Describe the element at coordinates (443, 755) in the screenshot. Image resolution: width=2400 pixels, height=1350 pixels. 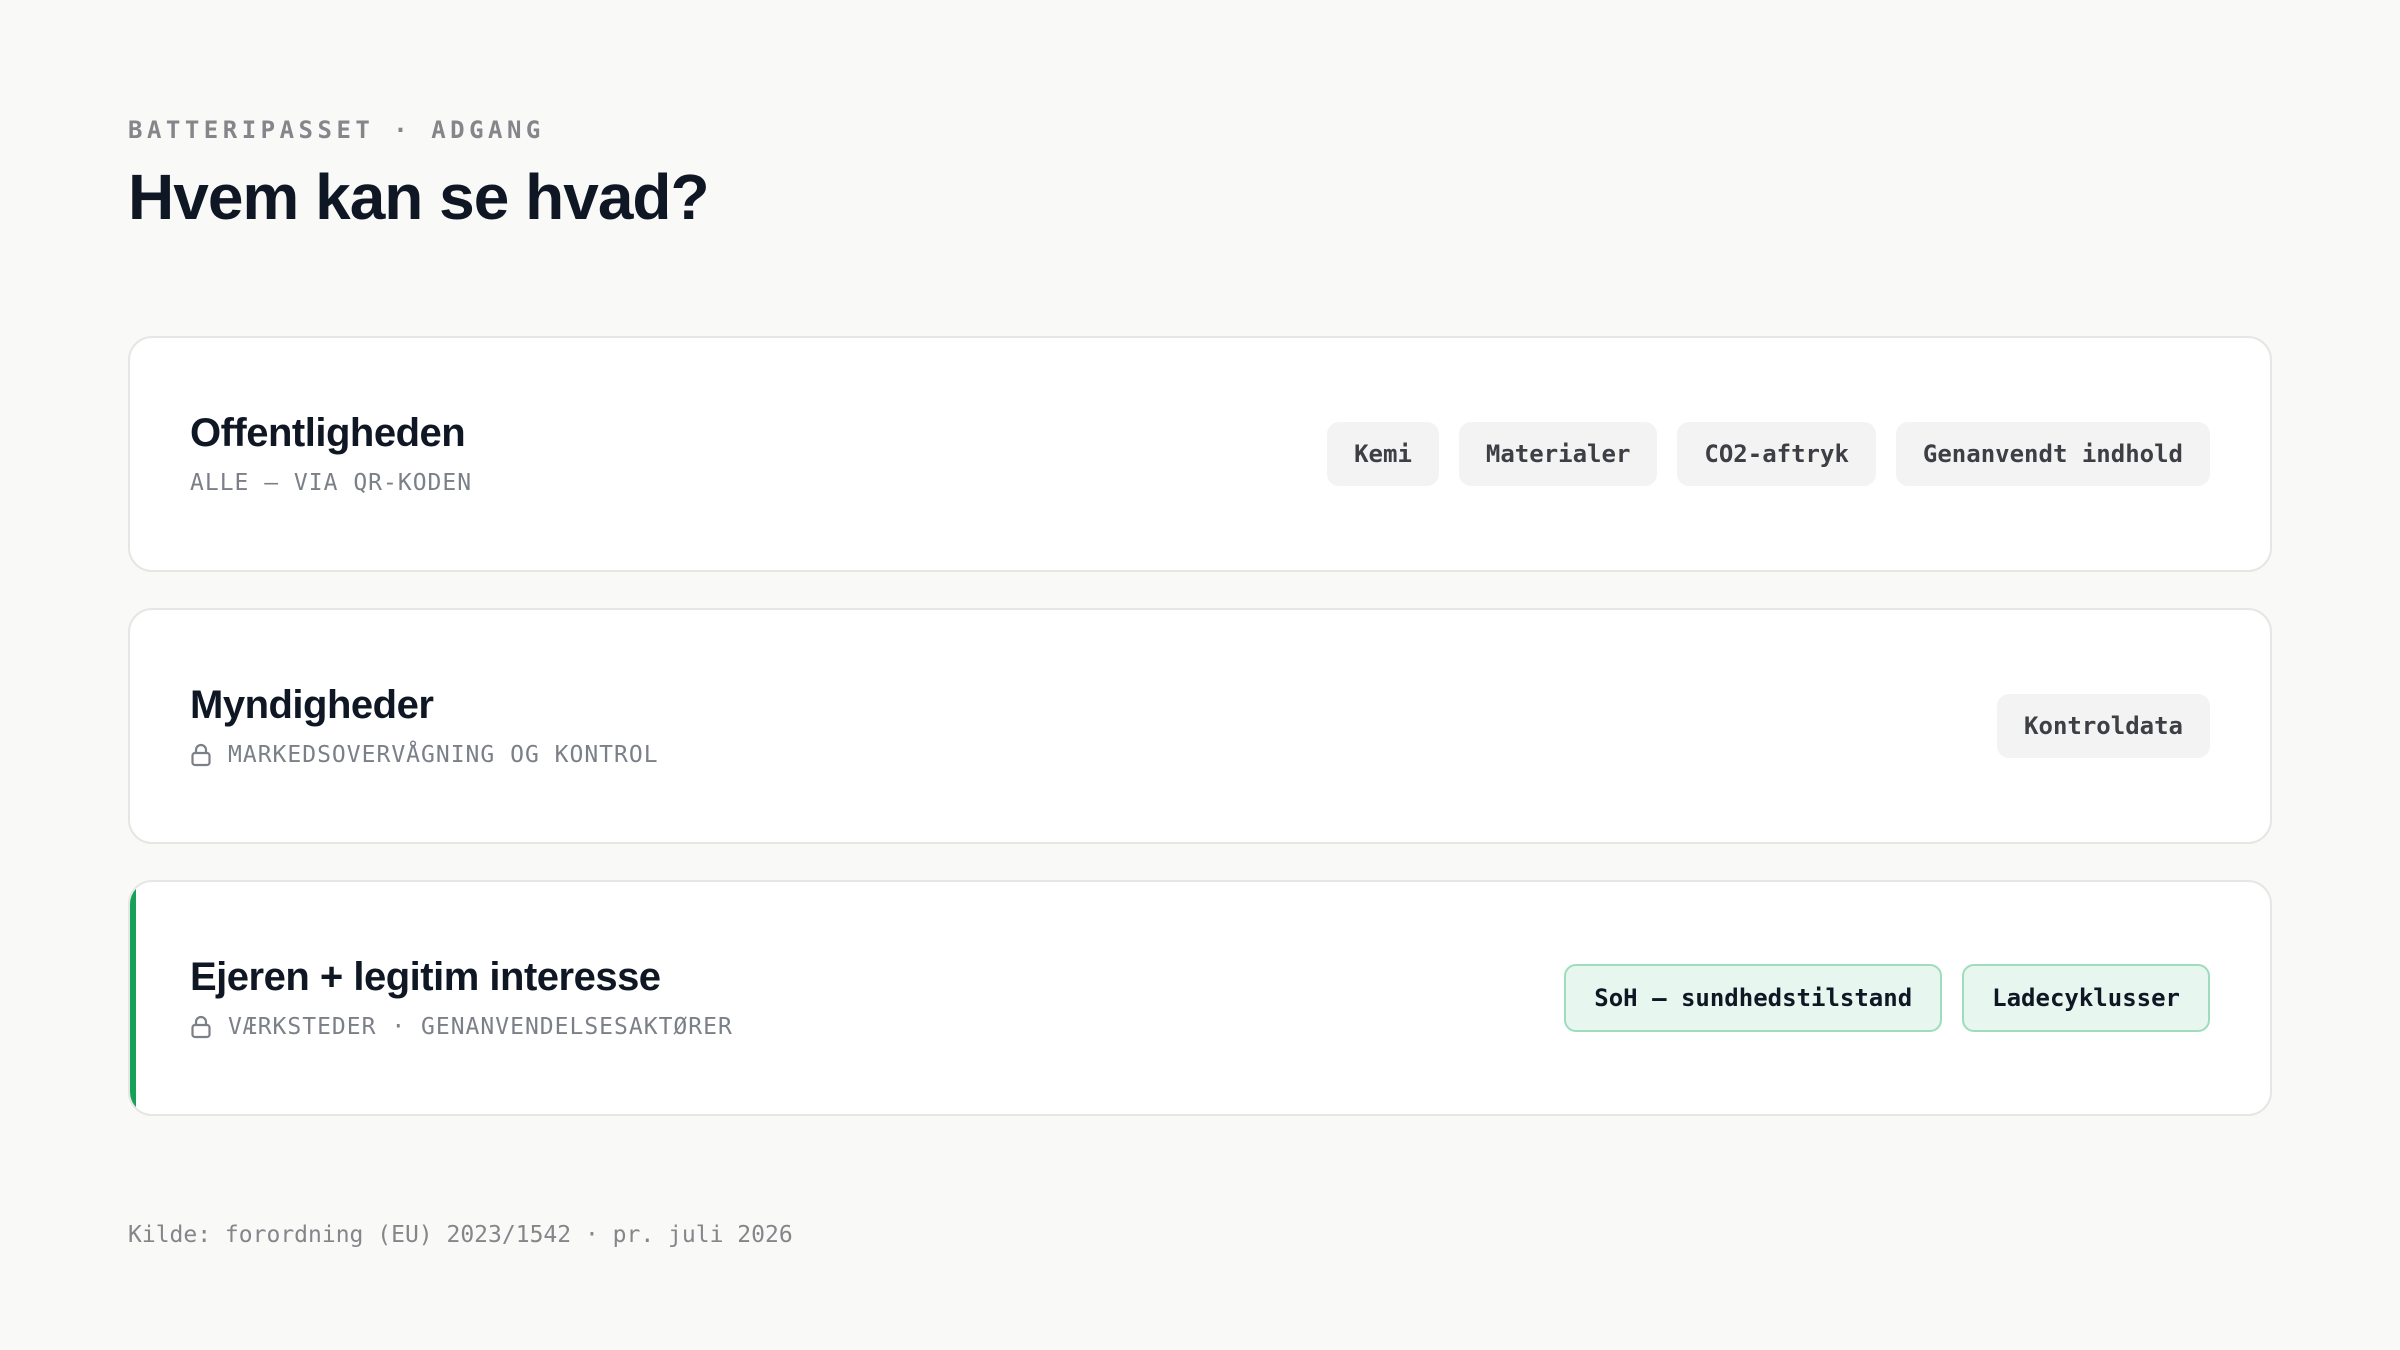
I see `card-subtitle-text: MARKEDSOVERVÅGNING OG KONTROL` at that location.